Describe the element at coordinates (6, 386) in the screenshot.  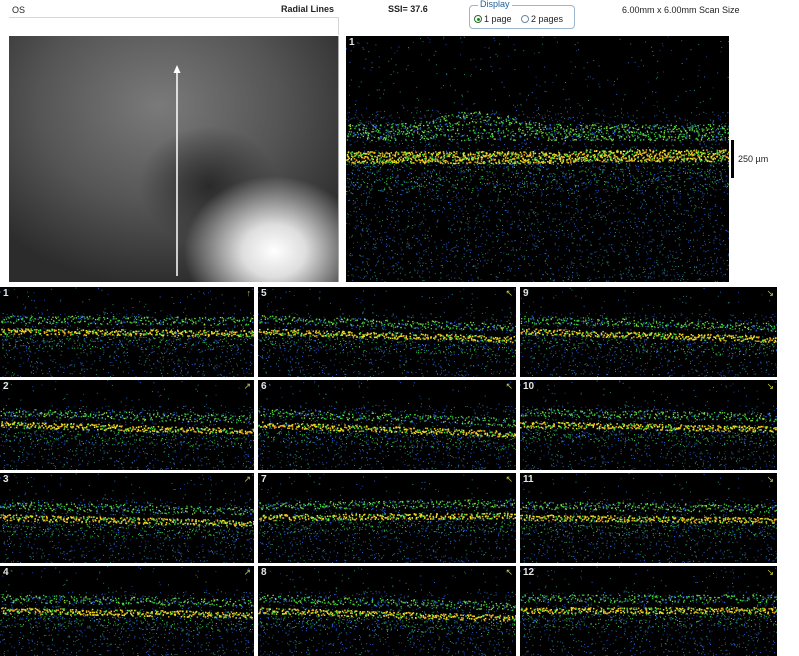
I see `thumbnail-label: 2` at that location.